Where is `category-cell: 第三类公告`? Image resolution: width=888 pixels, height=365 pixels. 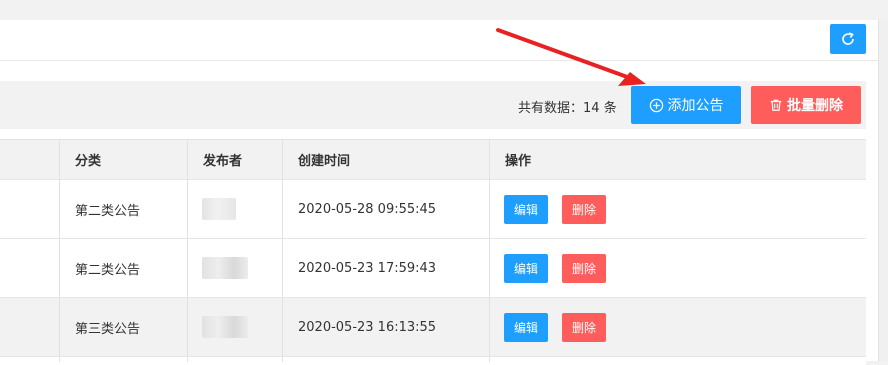
category-cell: 第三类公告 is located at coordinates (108, 329).